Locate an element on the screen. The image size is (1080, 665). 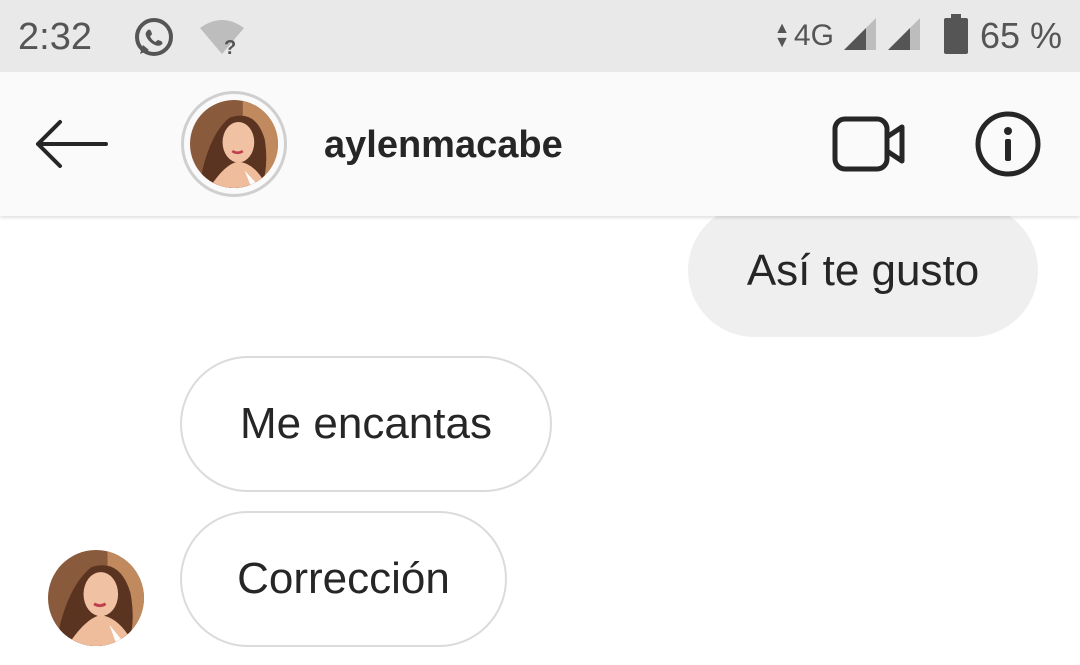
battery-icon is located at coordinates (955, 36).